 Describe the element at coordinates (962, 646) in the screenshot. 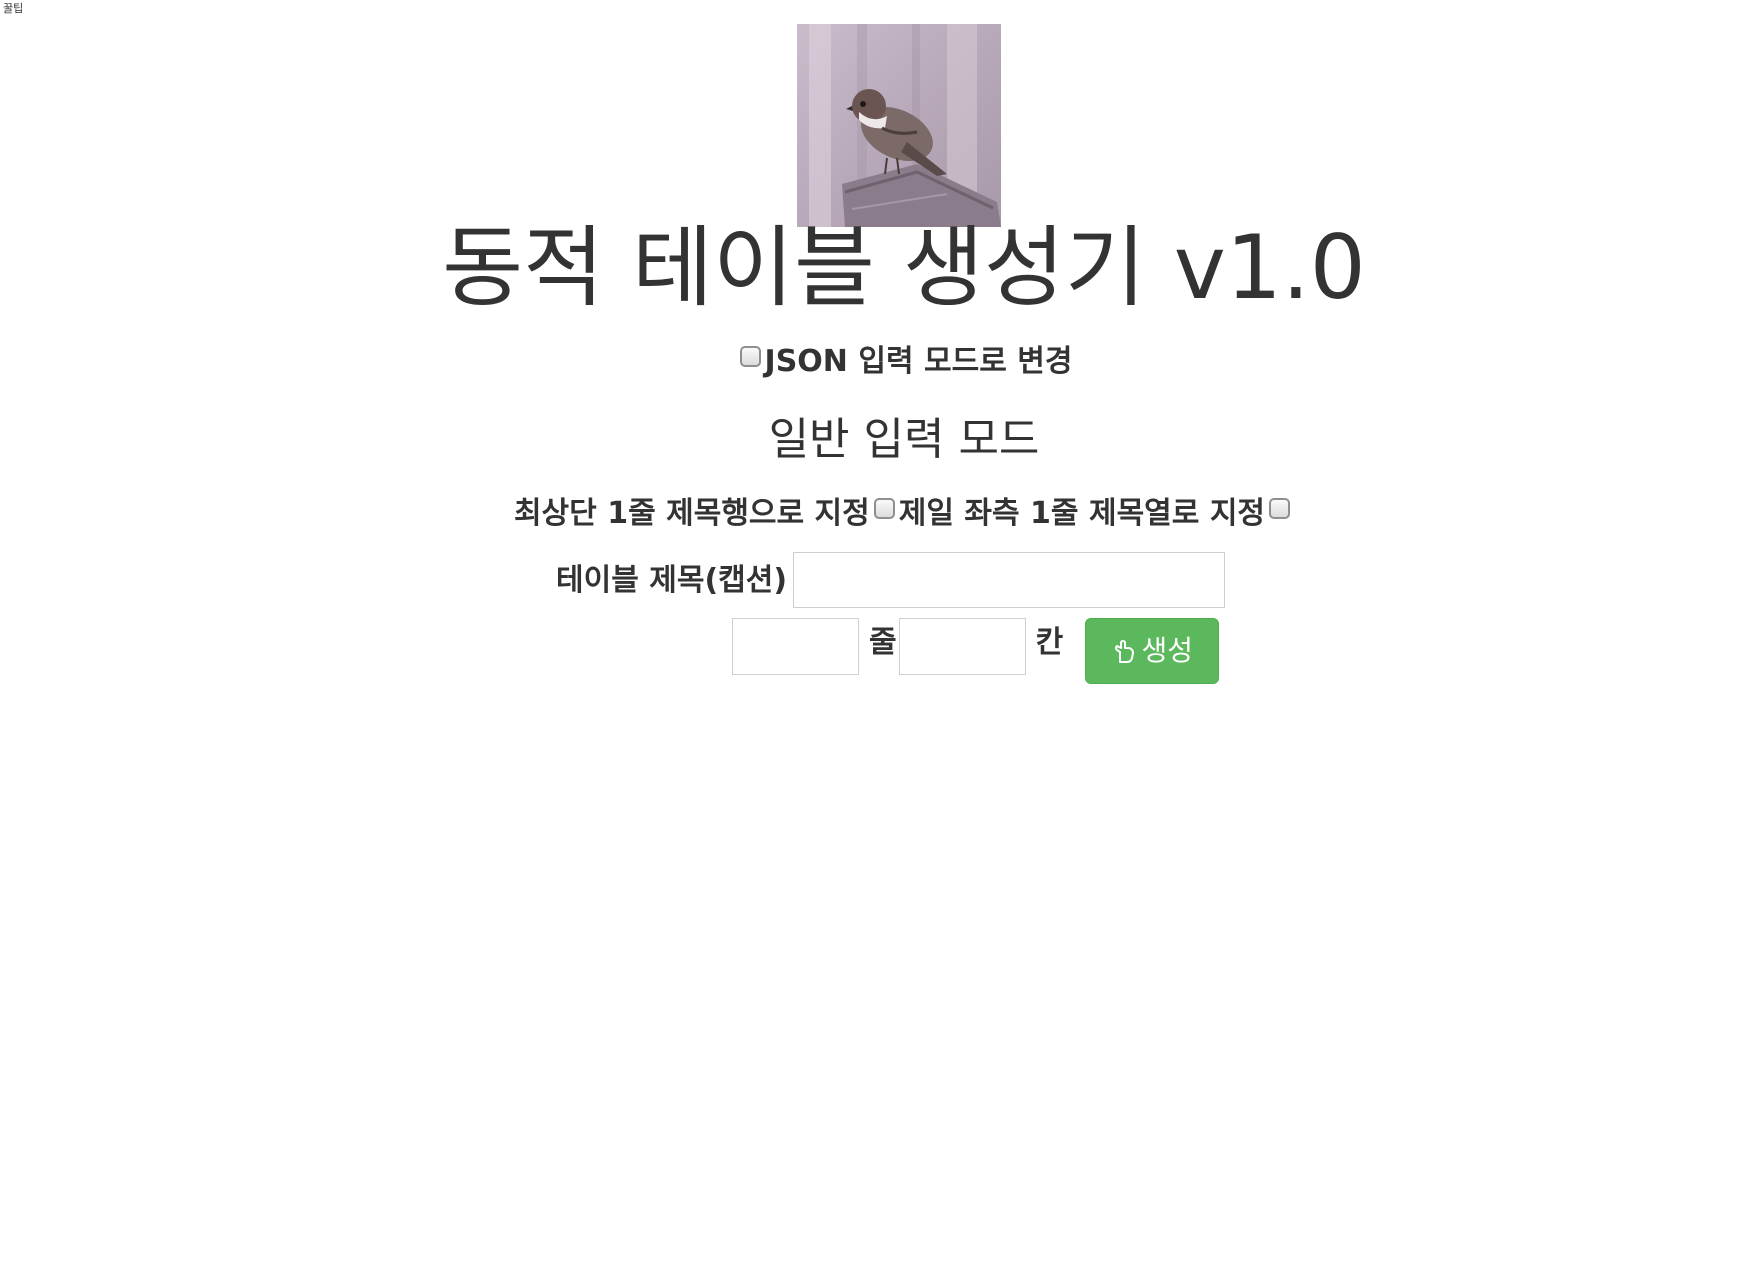

I see `cols-input` at that location.